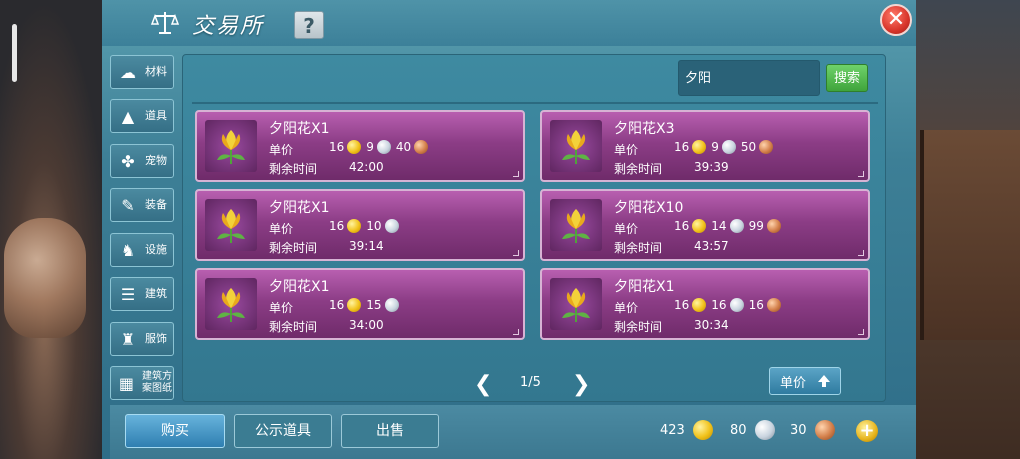 The width and height of the screenshot is (1020, 459). What do you see at coordinates (142, 205) in the screenshot?
I see `category-tab-equipment: ✎ 装备` at bounding box center [142, 205].